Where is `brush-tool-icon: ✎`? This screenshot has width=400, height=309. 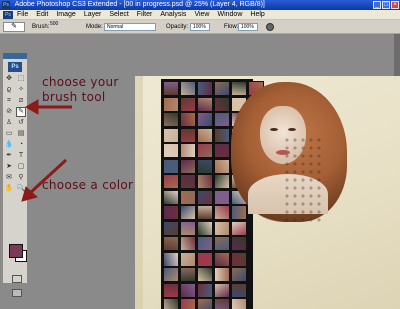 brush-tool-icon: ✎ is located at coordinates (21, 112).